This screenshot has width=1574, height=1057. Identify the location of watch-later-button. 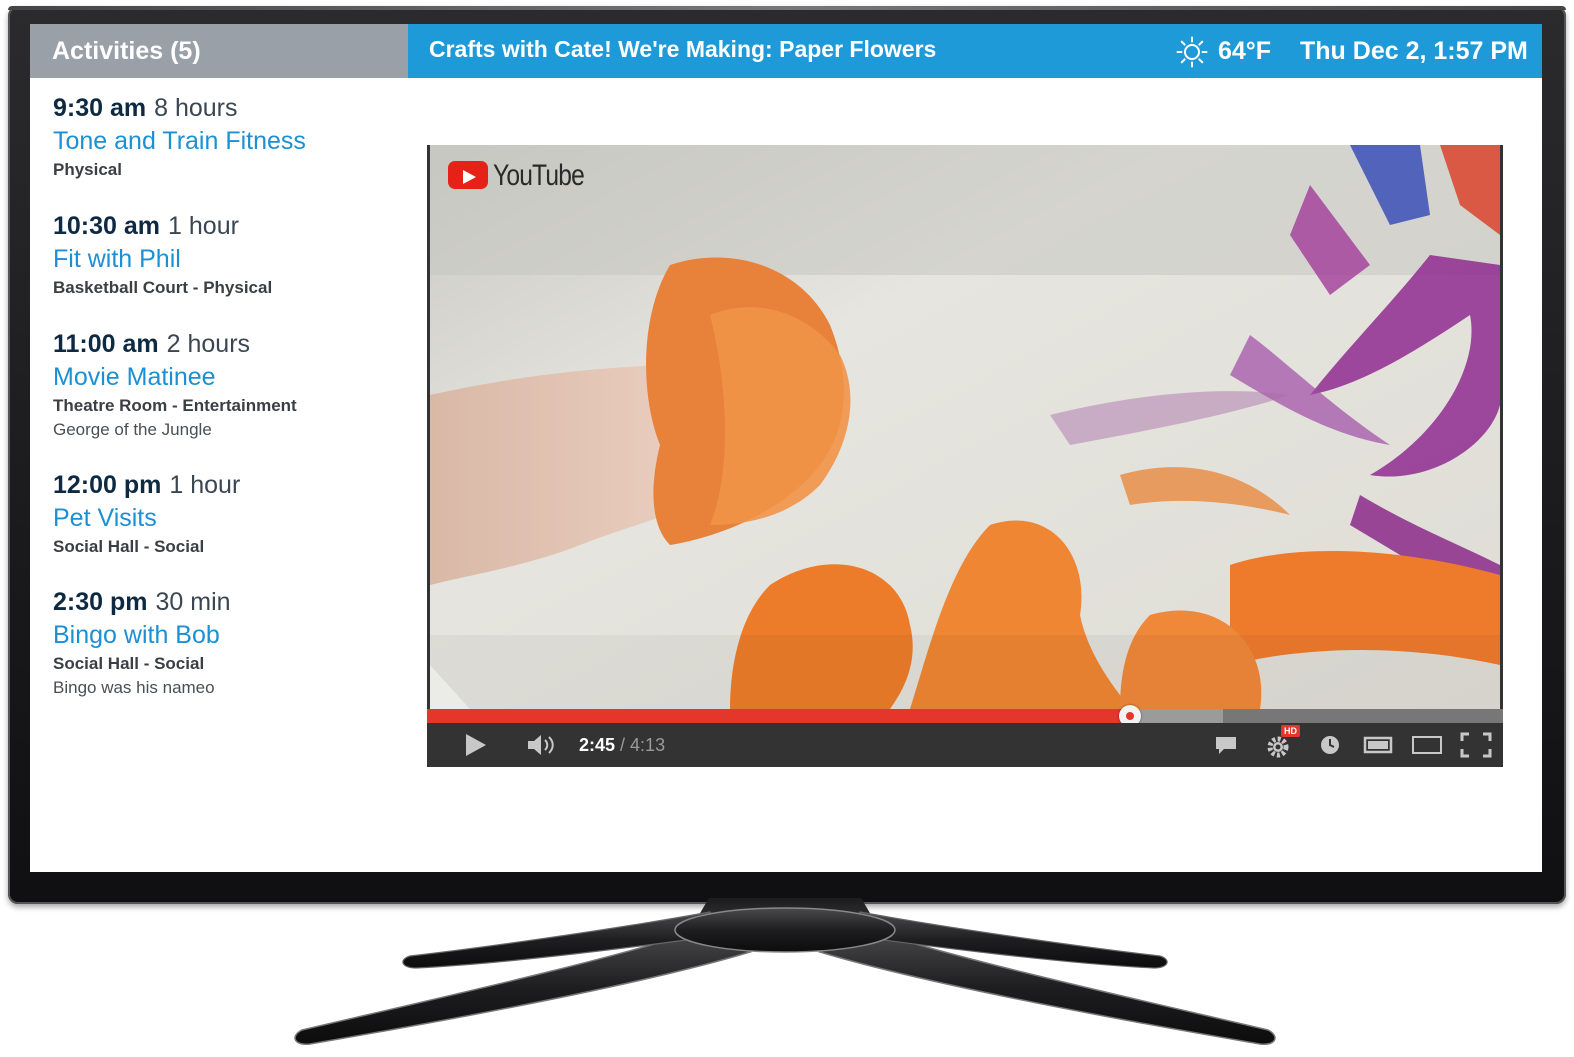
(1330, 745).